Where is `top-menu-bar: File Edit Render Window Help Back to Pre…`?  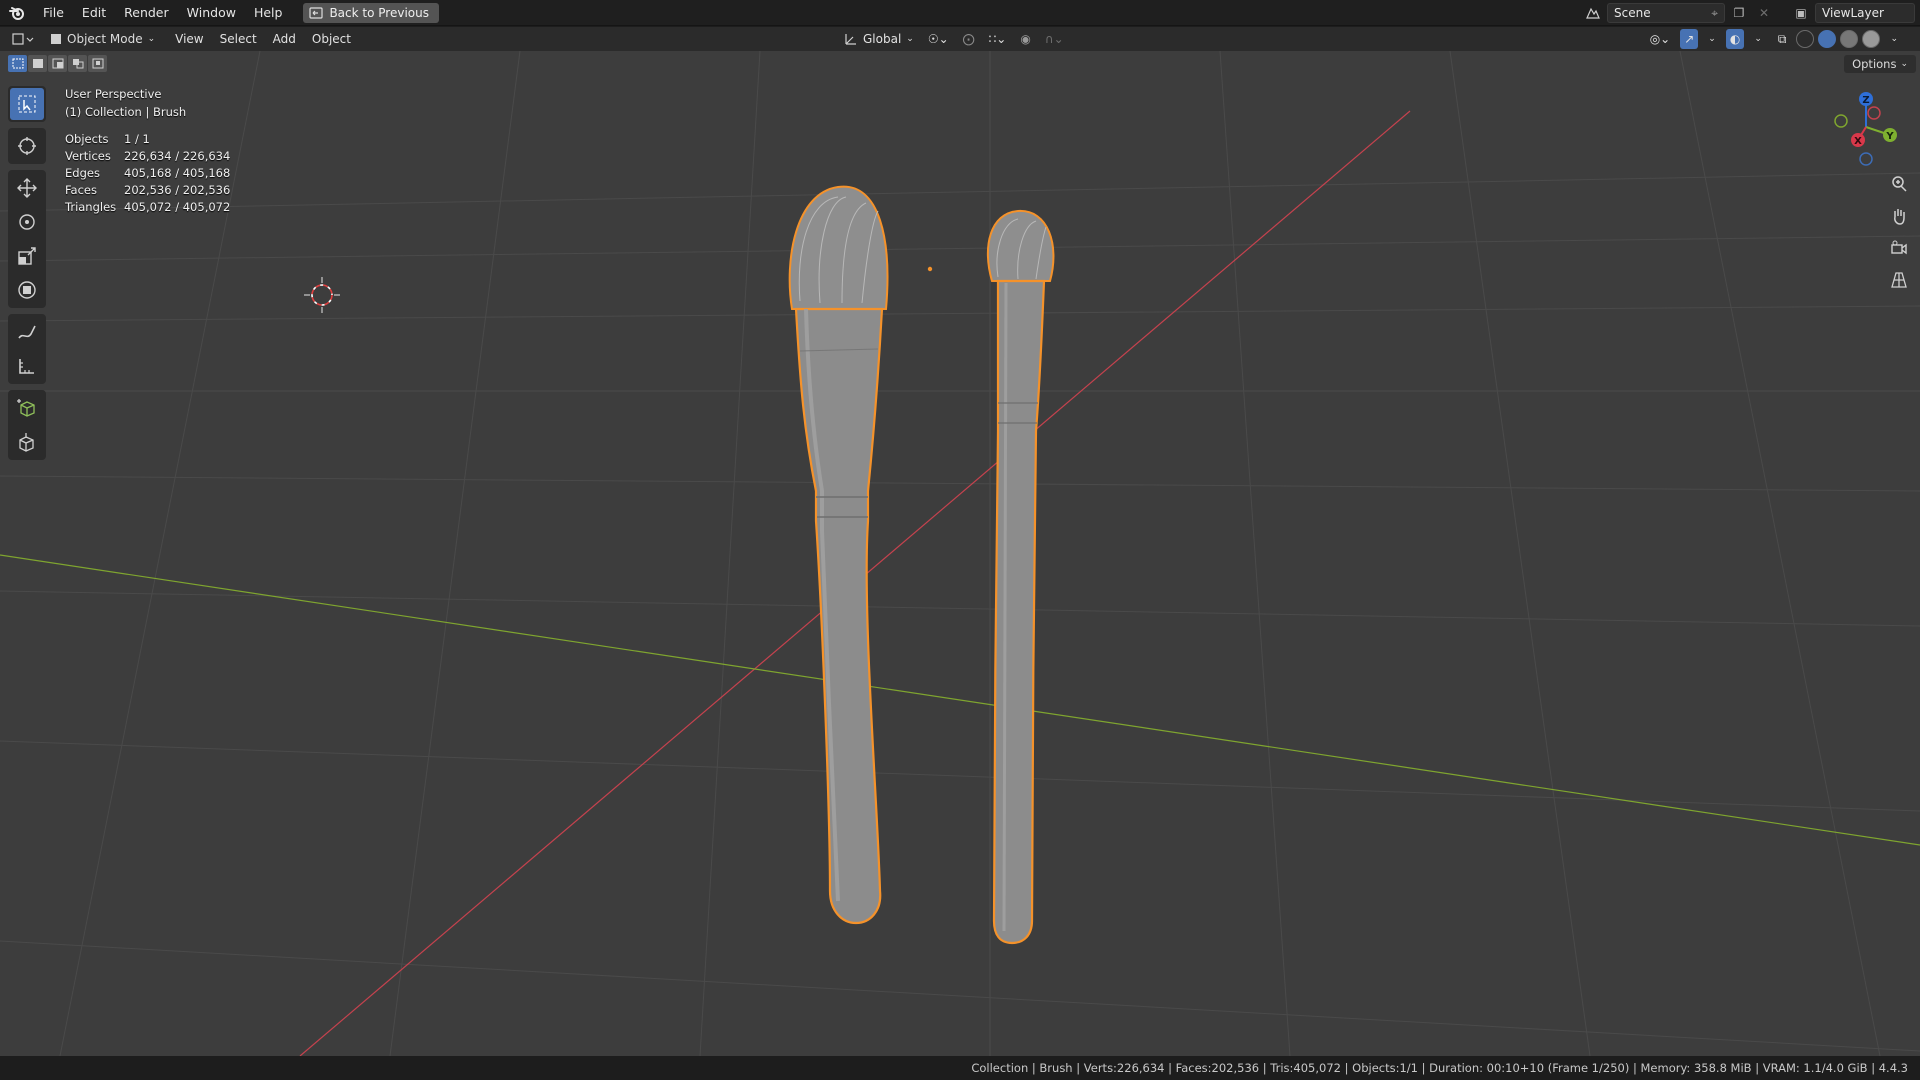
top-menu-bar: File Edit Render Window Help Back to Pre… is located at coordinates (960, 13).